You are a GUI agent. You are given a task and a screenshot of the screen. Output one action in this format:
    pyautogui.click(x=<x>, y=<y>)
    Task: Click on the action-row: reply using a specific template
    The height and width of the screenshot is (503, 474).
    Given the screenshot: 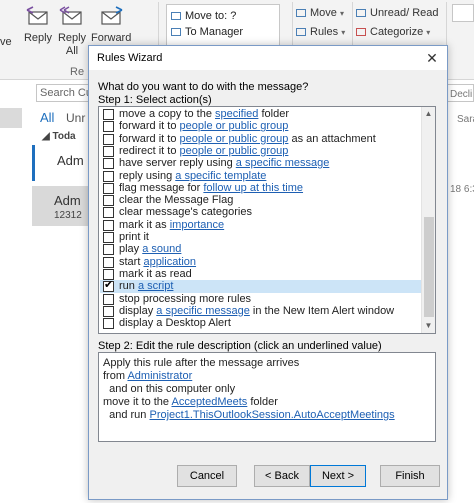 What is the action you would take?
    pyautogui.click(x=261, y=176)
    